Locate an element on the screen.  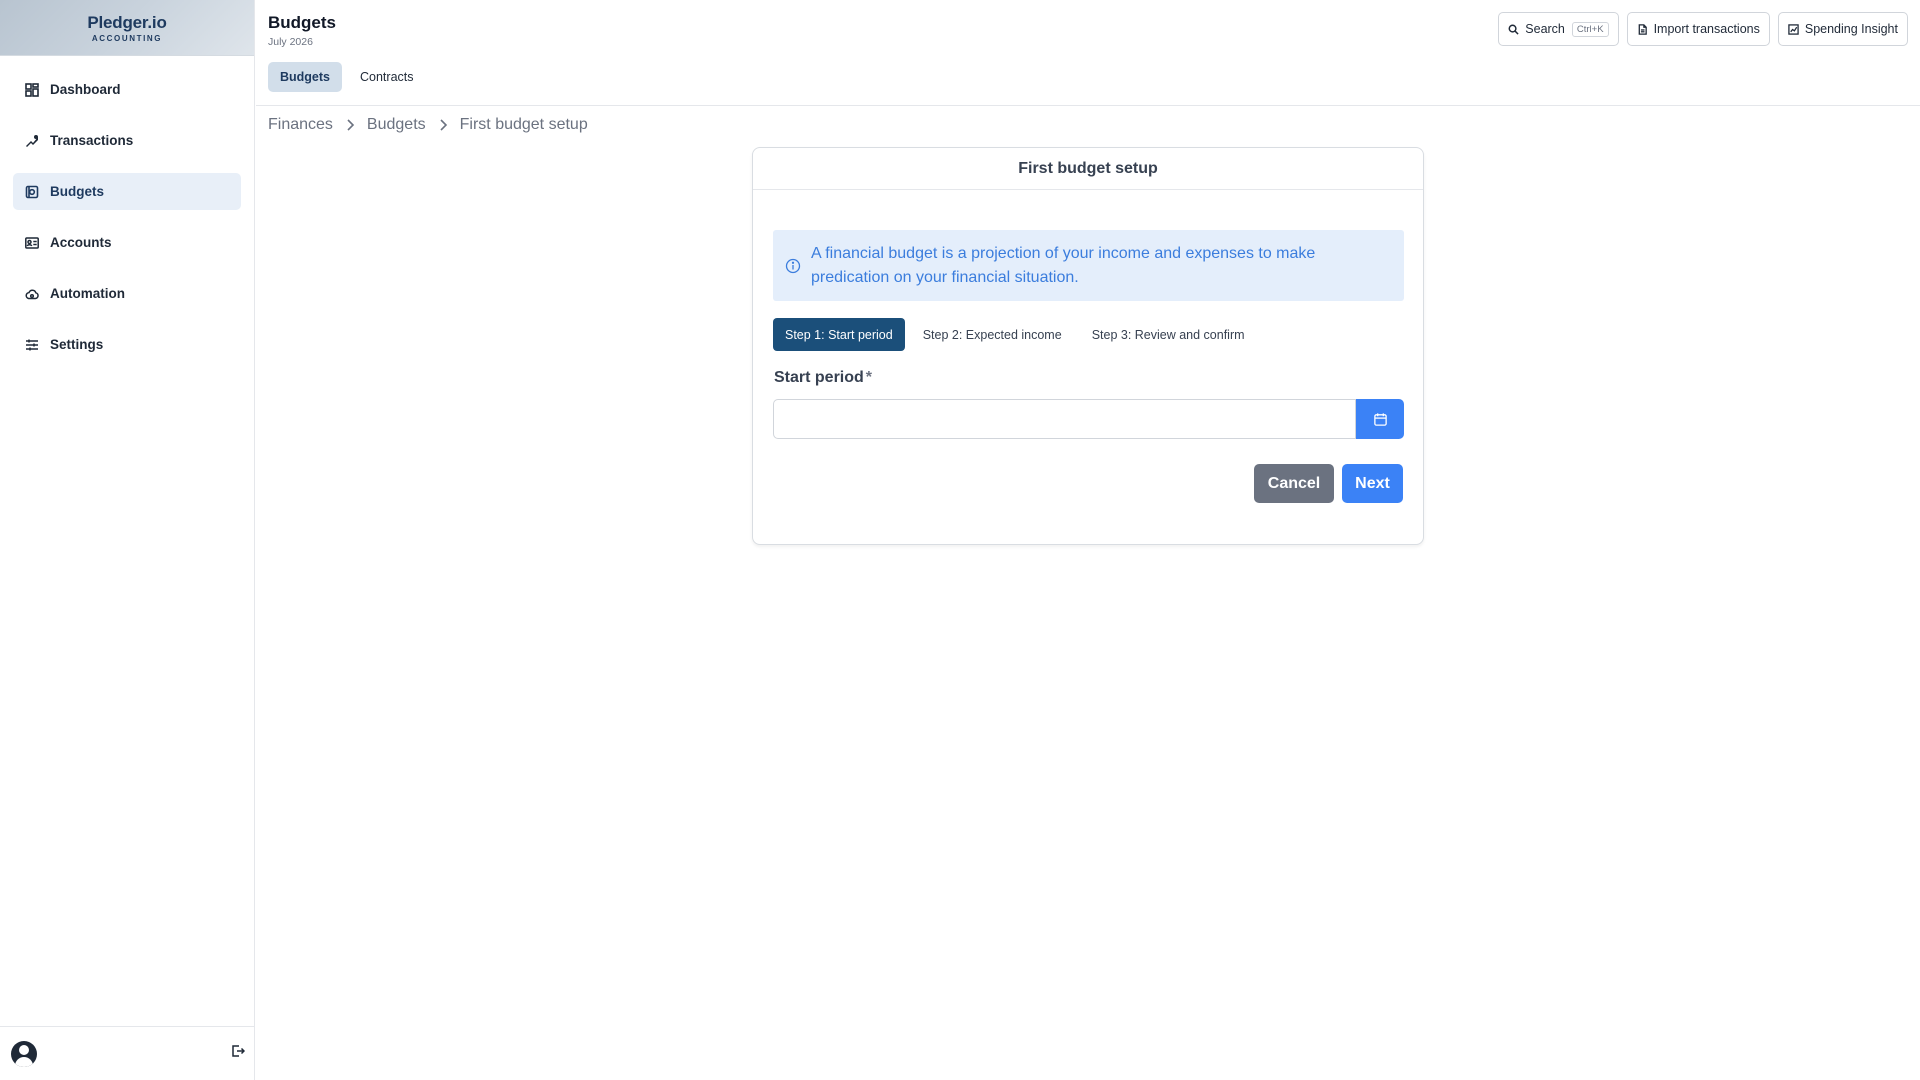
info-icon is located at coordinates (793, 266).